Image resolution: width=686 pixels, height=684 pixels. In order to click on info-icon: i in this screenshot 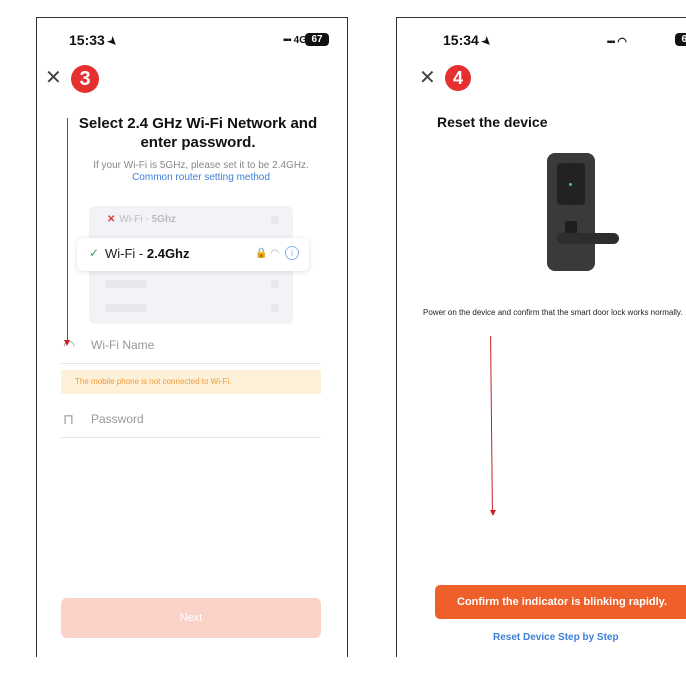, I will do `click(292, 253)`.